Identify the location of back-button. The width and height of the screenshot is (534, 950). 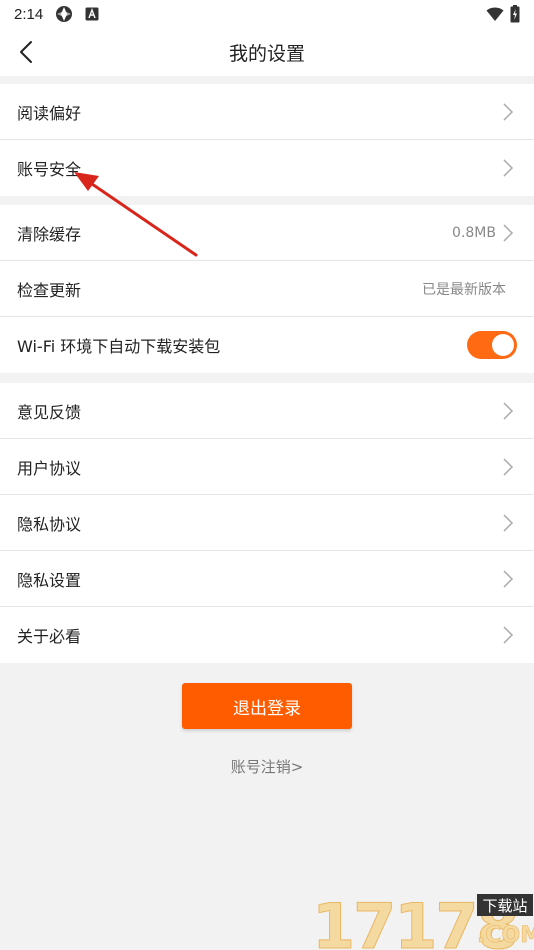
(26, 52).